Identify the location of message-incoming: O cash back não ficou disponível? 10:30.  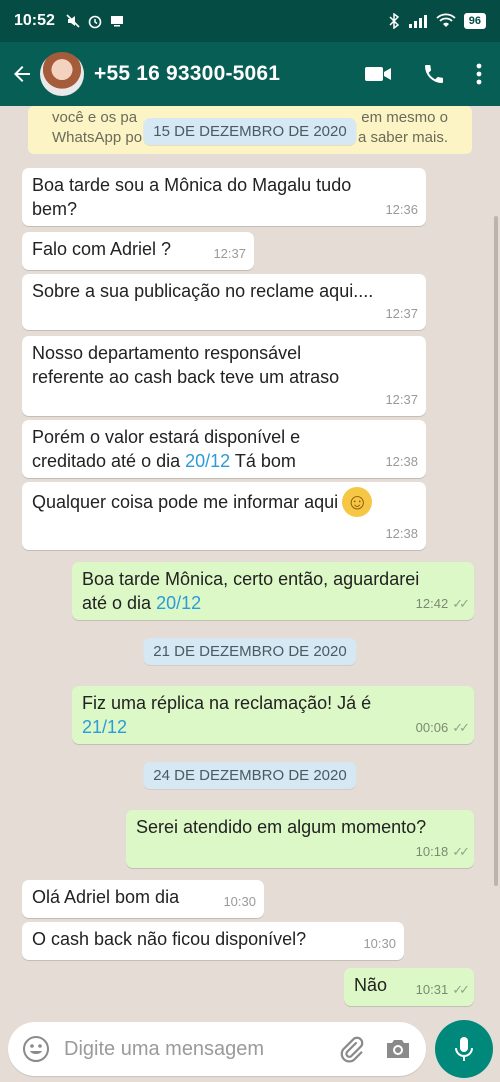
(213, 941).